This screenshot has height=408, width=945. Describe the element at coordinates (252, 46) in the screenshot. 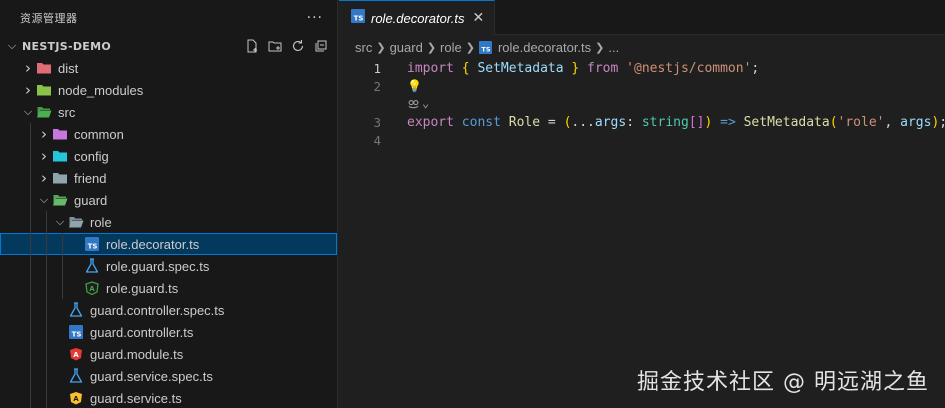

I see `new-file-icon` at that location.